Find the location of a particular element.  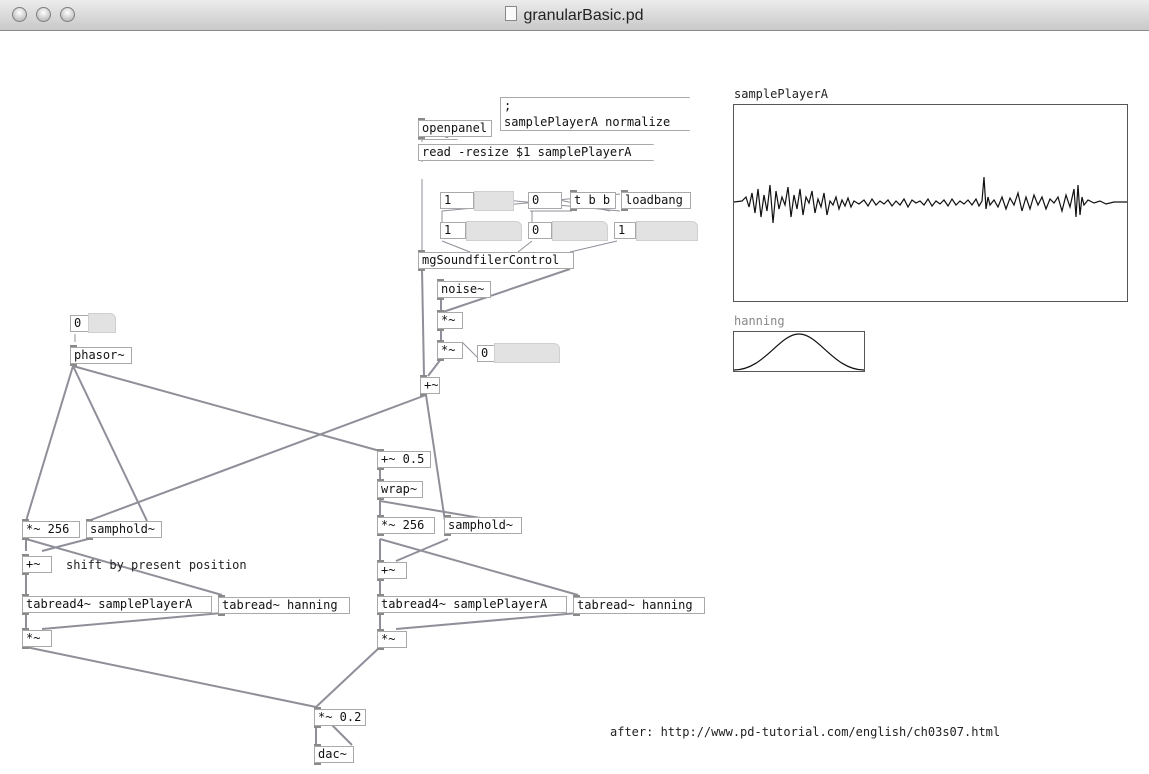

number-box-0b-body is located at coordinates (580, 231).